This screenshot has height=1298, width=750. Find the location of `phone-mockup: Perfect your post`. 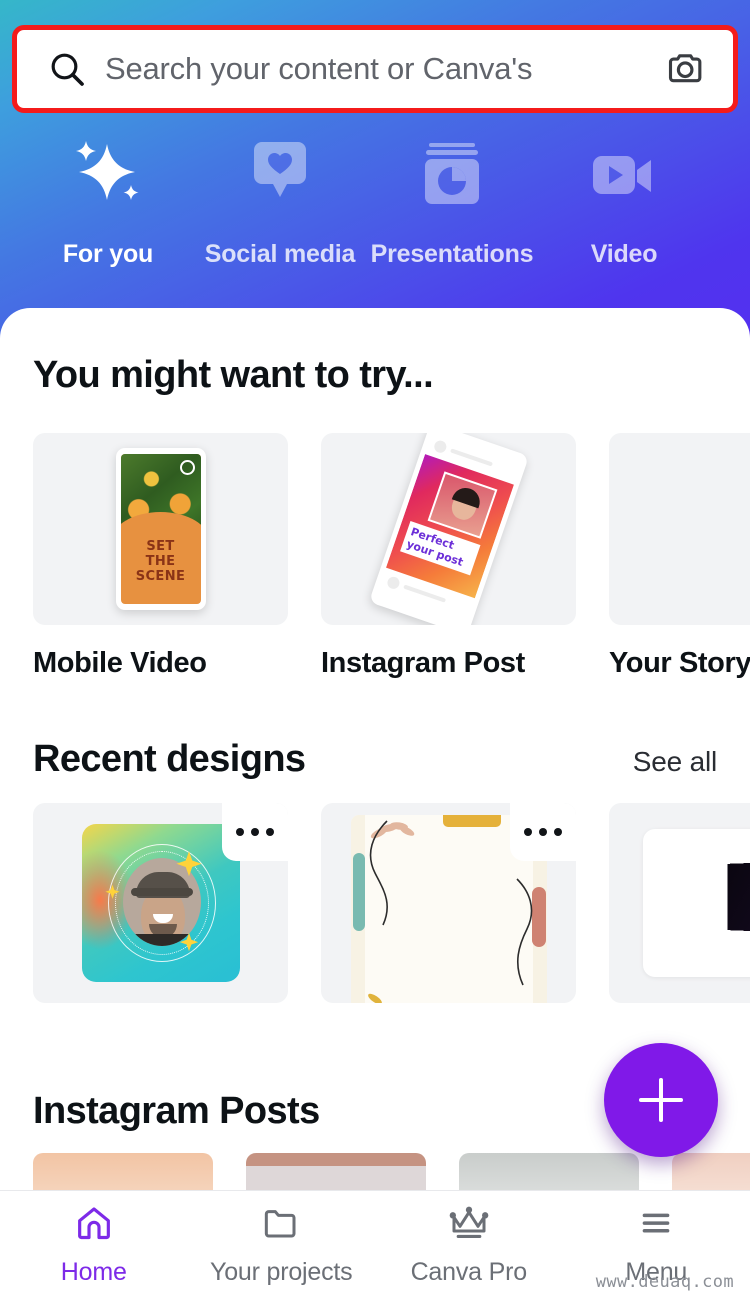

phone-mockup: Perfect your post is located at coordinates (448, 529).